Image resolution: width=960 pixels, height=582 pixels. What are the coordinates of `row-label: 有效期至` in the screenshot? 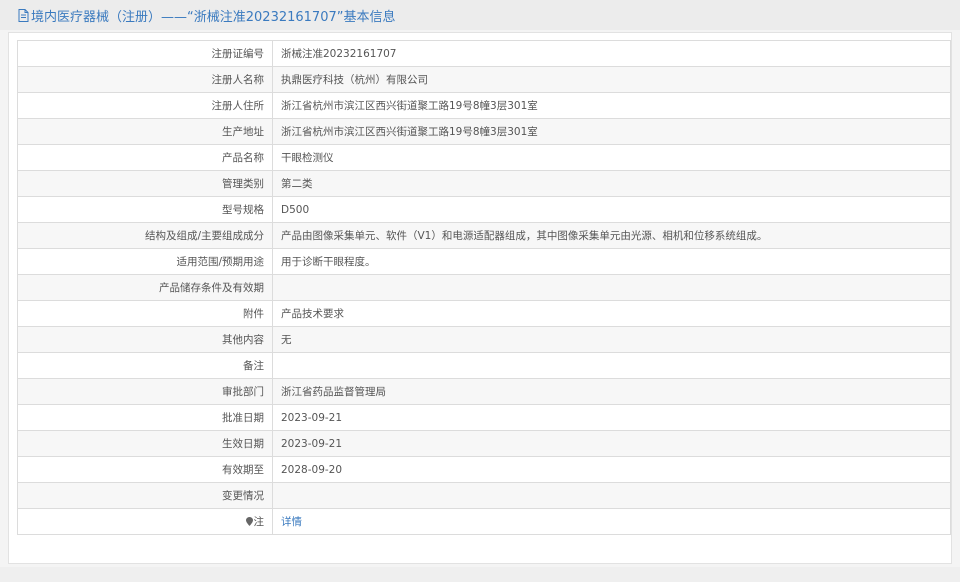 It's located at (145, 469).